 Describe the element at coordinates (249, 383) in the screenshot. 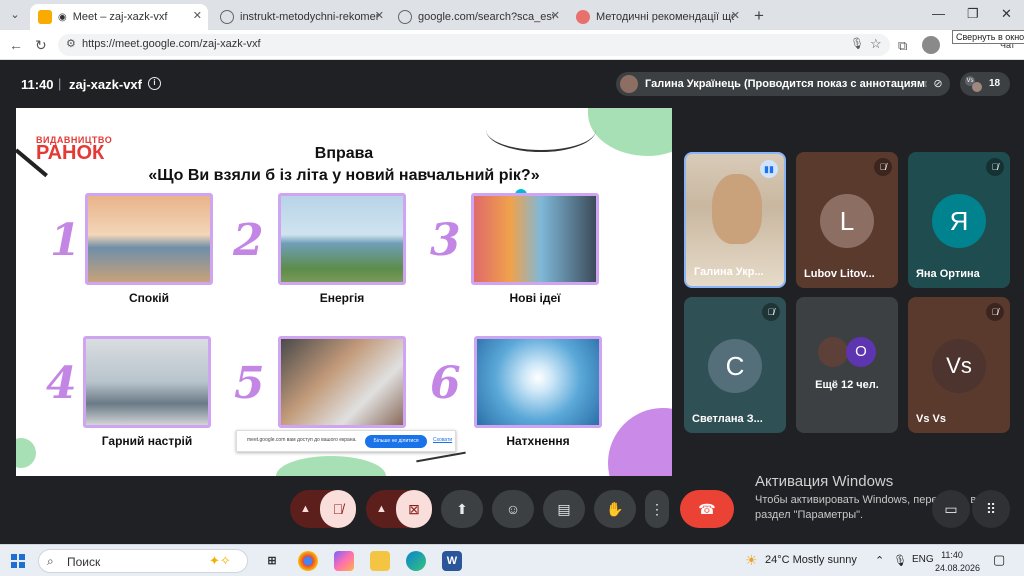

I see `item-number: 5` at that location.